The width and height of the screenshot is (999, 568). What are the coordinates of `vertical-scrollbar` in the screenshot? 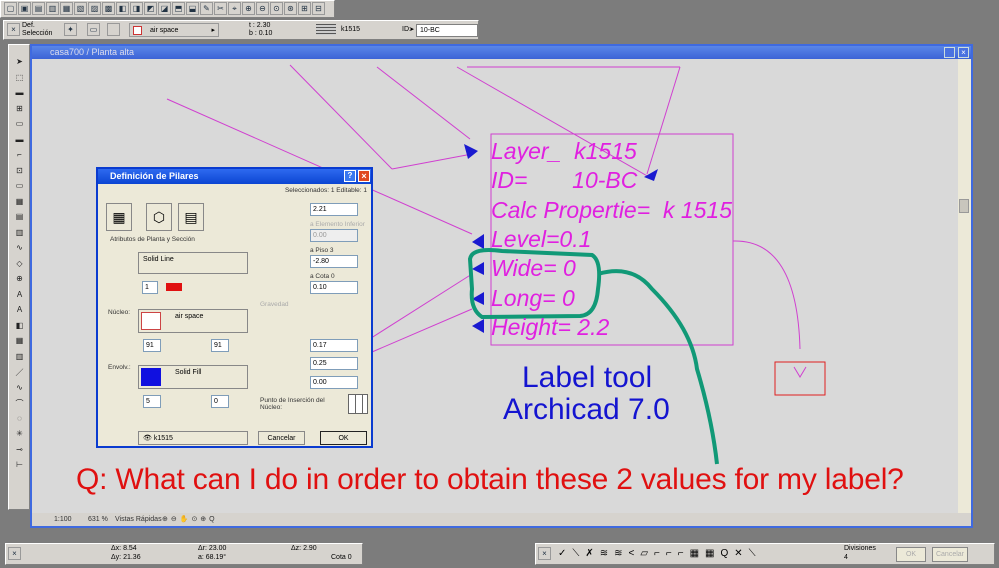 It's located at (964, 287).